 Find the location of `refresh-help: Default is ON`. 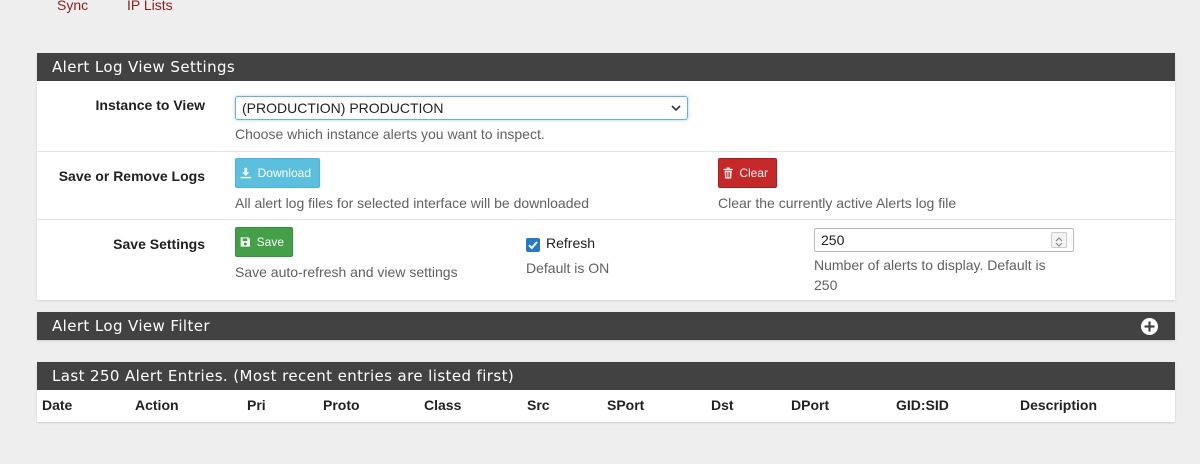

refresh-help: Default is ON is located at coordinates (568, 268).